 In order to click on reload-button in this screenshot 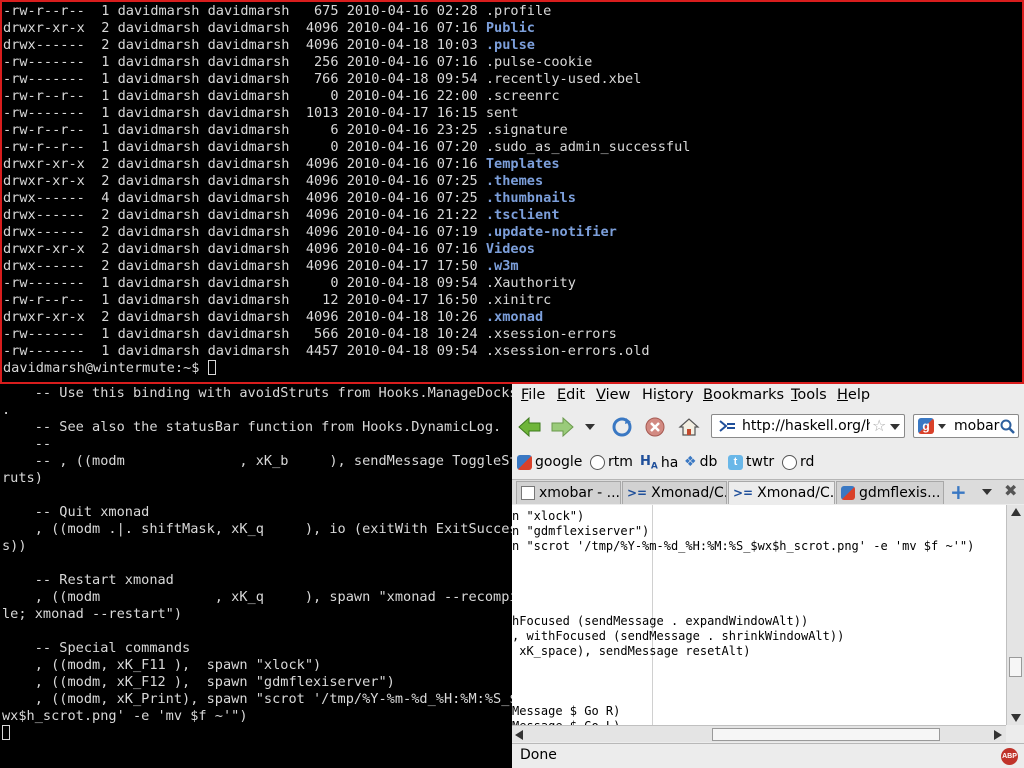, I will do `click(622, 427)`.